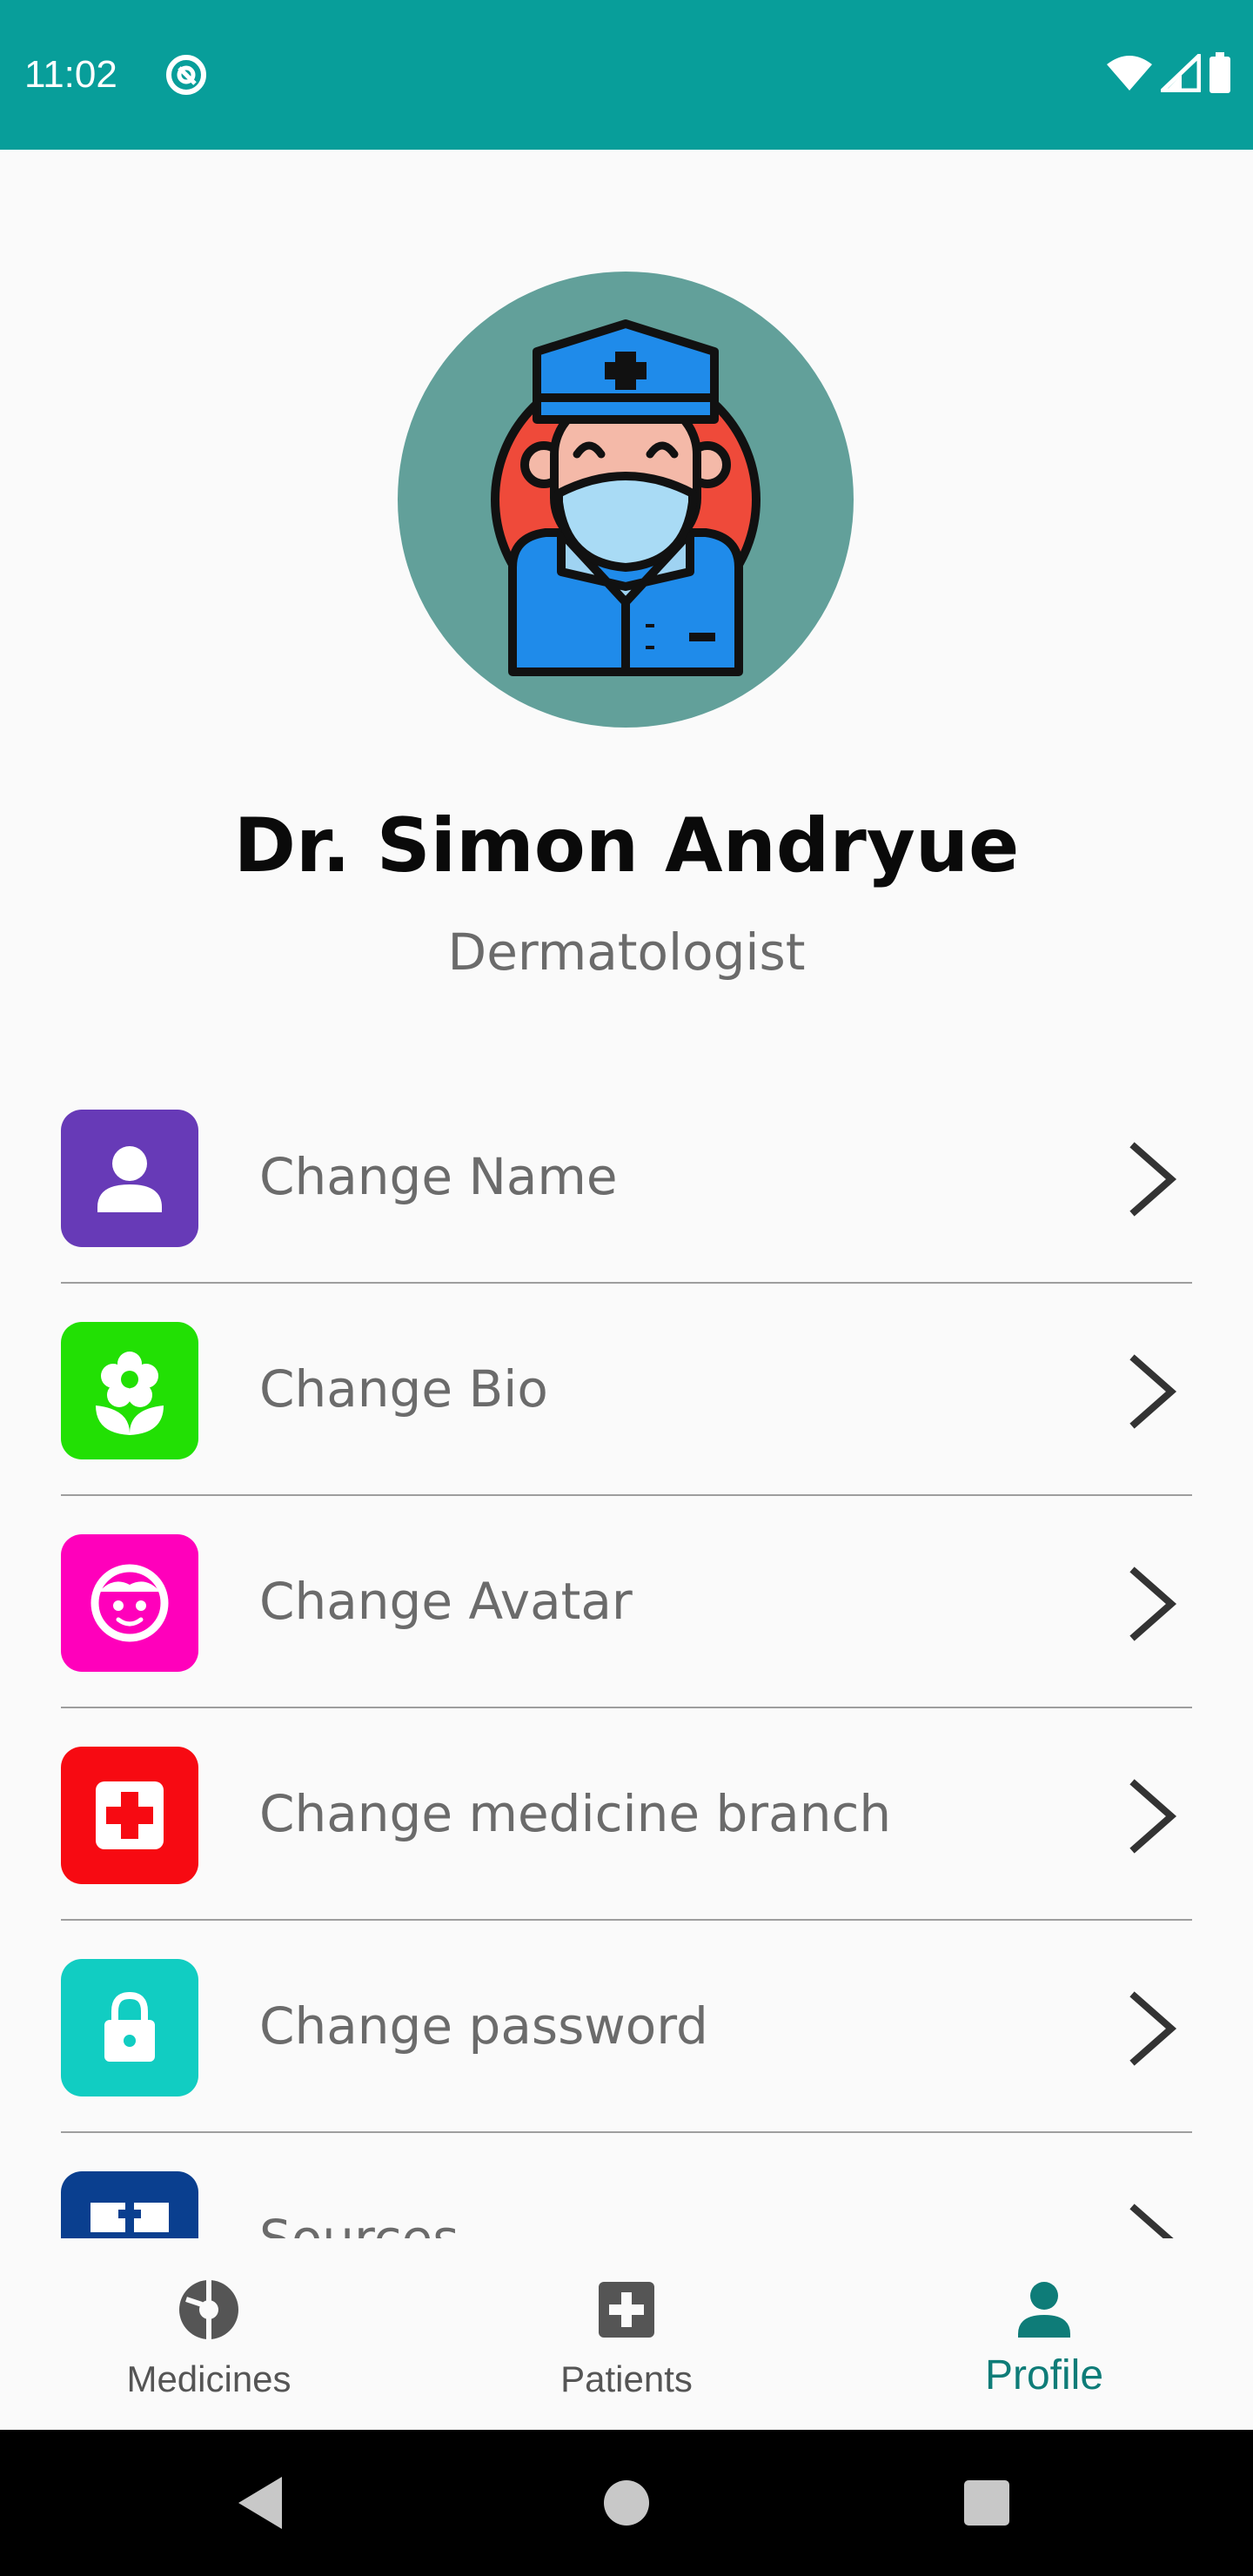 Image resolution: width=1253 pixels, height=2576 pixels. I want to click on bottom-navigation: Medicines Patients Profile, so click(626, 2334).